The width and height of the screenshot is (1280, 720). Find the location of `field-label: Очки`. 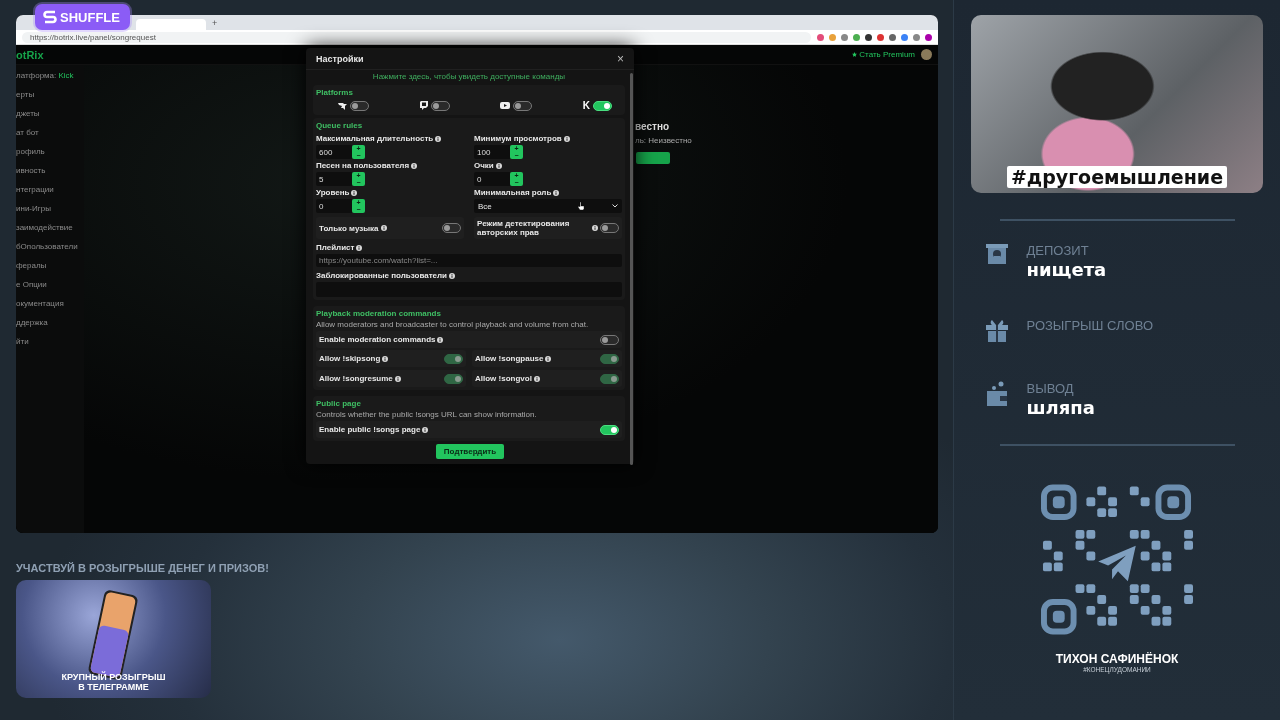

field-label: Очки is located at coordinates (484, 165).